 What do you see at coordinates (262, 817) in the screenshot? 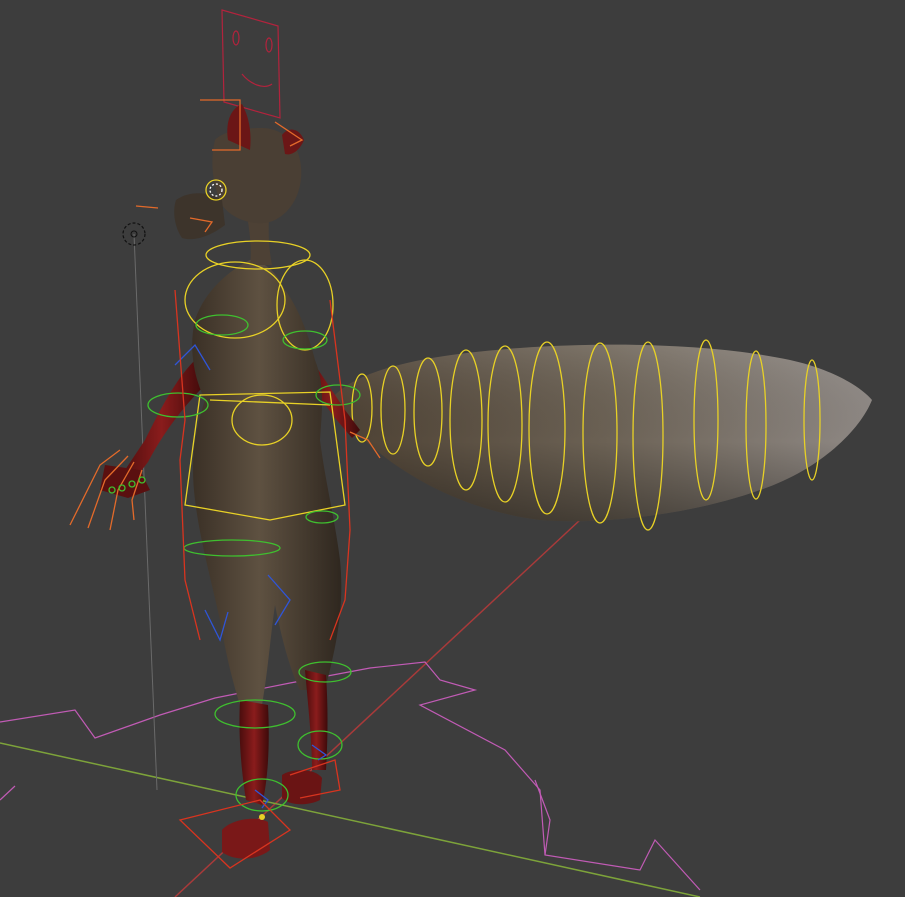
I see `root-pivot` at bounding box center [262, 817].